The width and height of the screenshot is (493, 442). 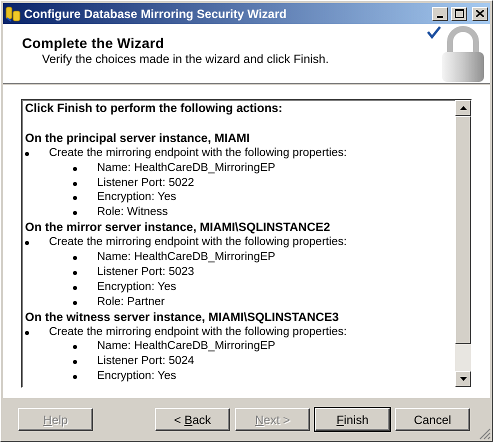 I want to click on scroll-thumb, so click(x=463, y=230).